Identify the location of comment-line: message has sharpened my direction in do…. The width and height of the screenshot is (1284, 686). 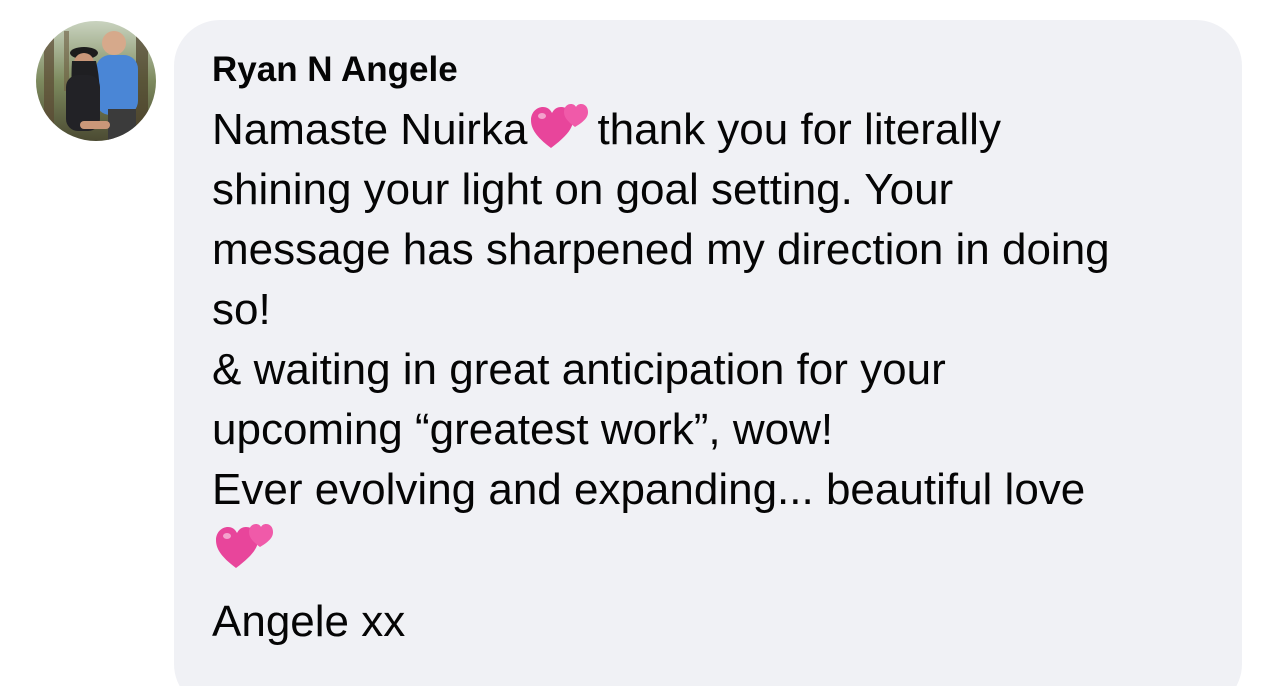
(661, 249).